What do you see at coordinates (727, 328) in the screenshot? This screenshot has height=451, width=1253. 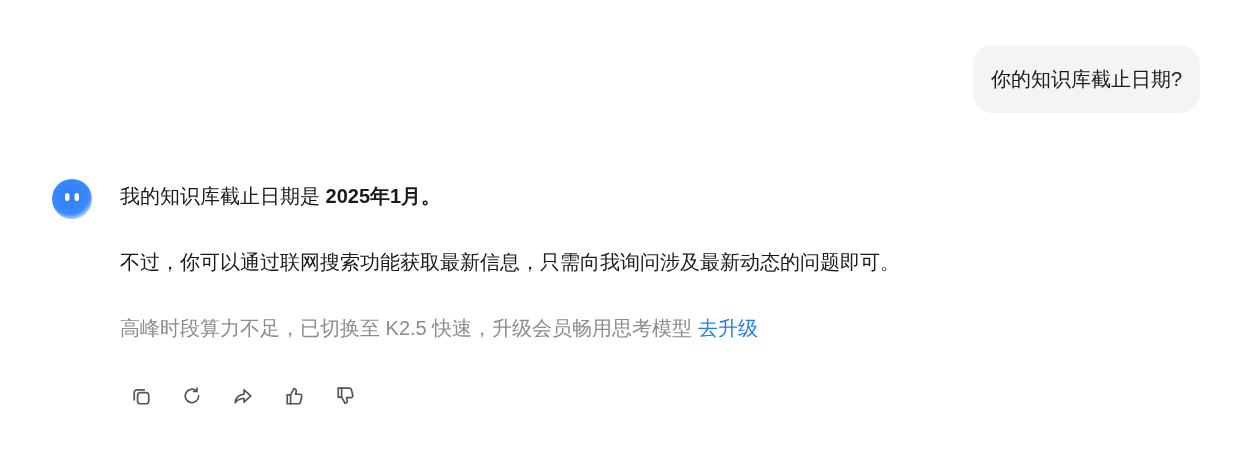 I see `upgrade-link: 去升级` at bounding box center [727, 328].